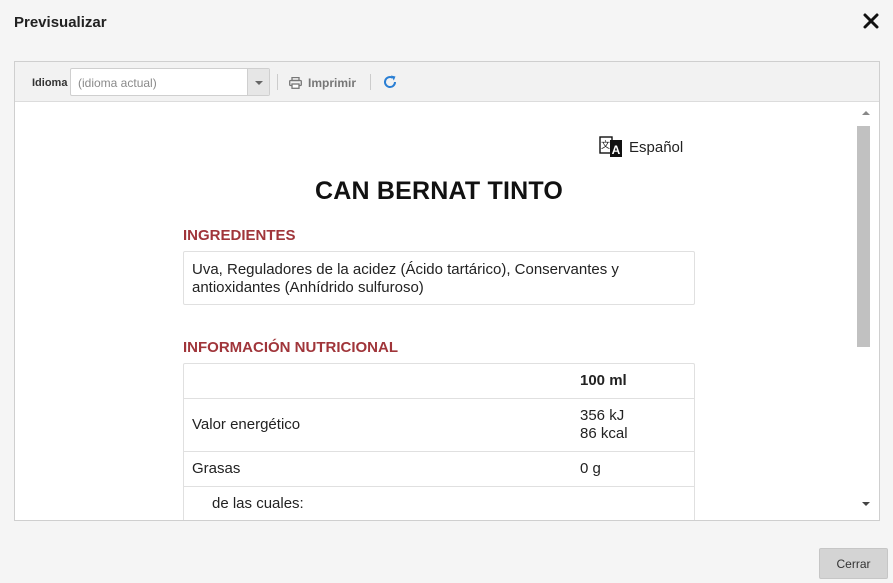 This screenshot has width=893, height=583. Describe the element at coordinates (590, 468) in the screenshot. I see `nutrient-value: 0 g` at that location.